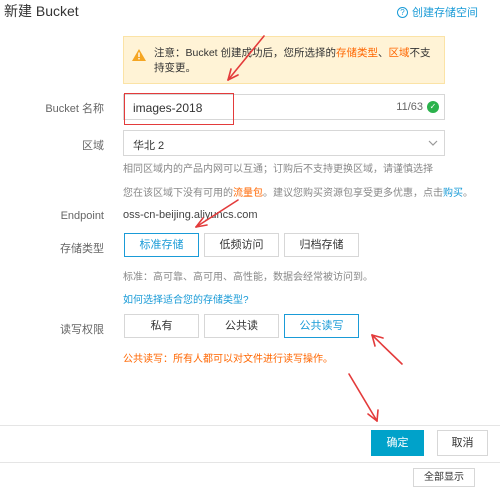  I want to click on acl-warning: 公共读写：所有人都可以对文件进行读写操作。, so click(228, 359).